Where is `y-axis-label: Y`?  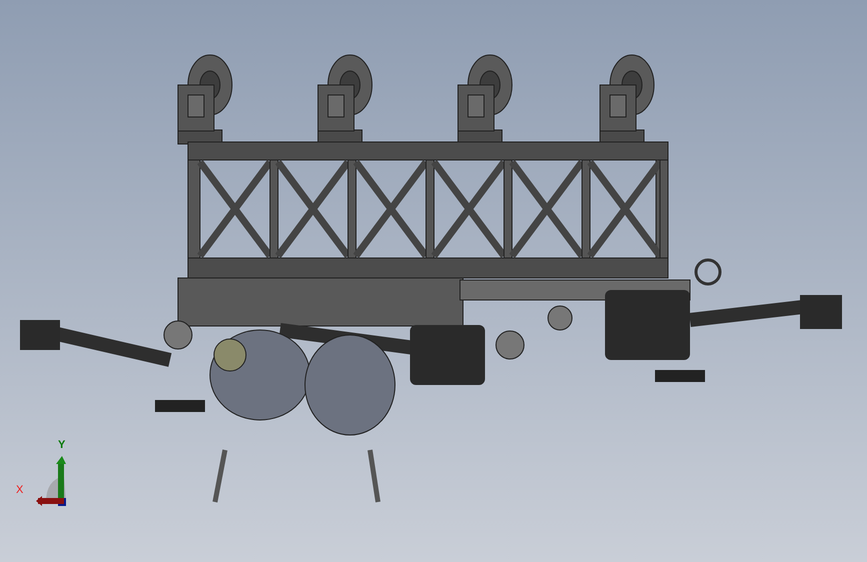
y-axis-label: Y is located at coordinates (62, 445).